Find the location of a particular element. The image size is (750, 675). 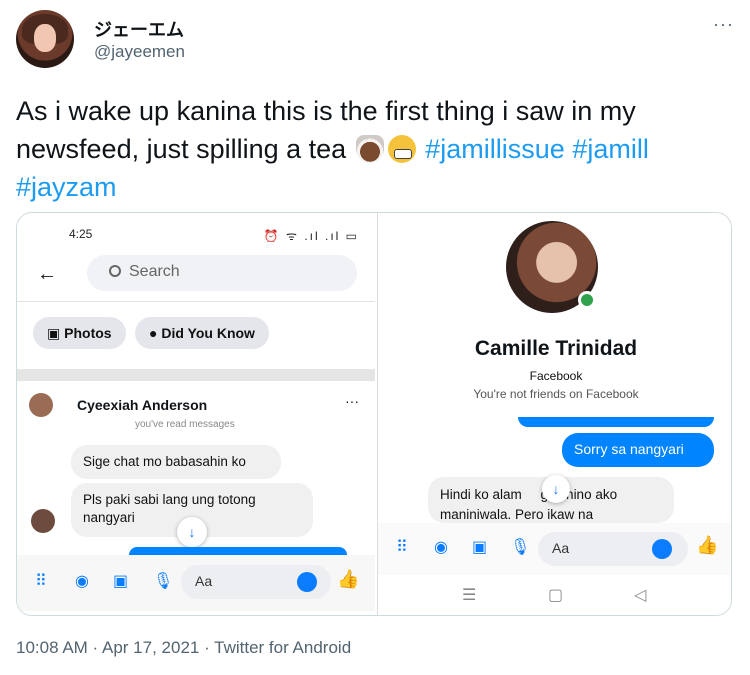

photos-icon: ▣ is located at coordinates (56, 333).